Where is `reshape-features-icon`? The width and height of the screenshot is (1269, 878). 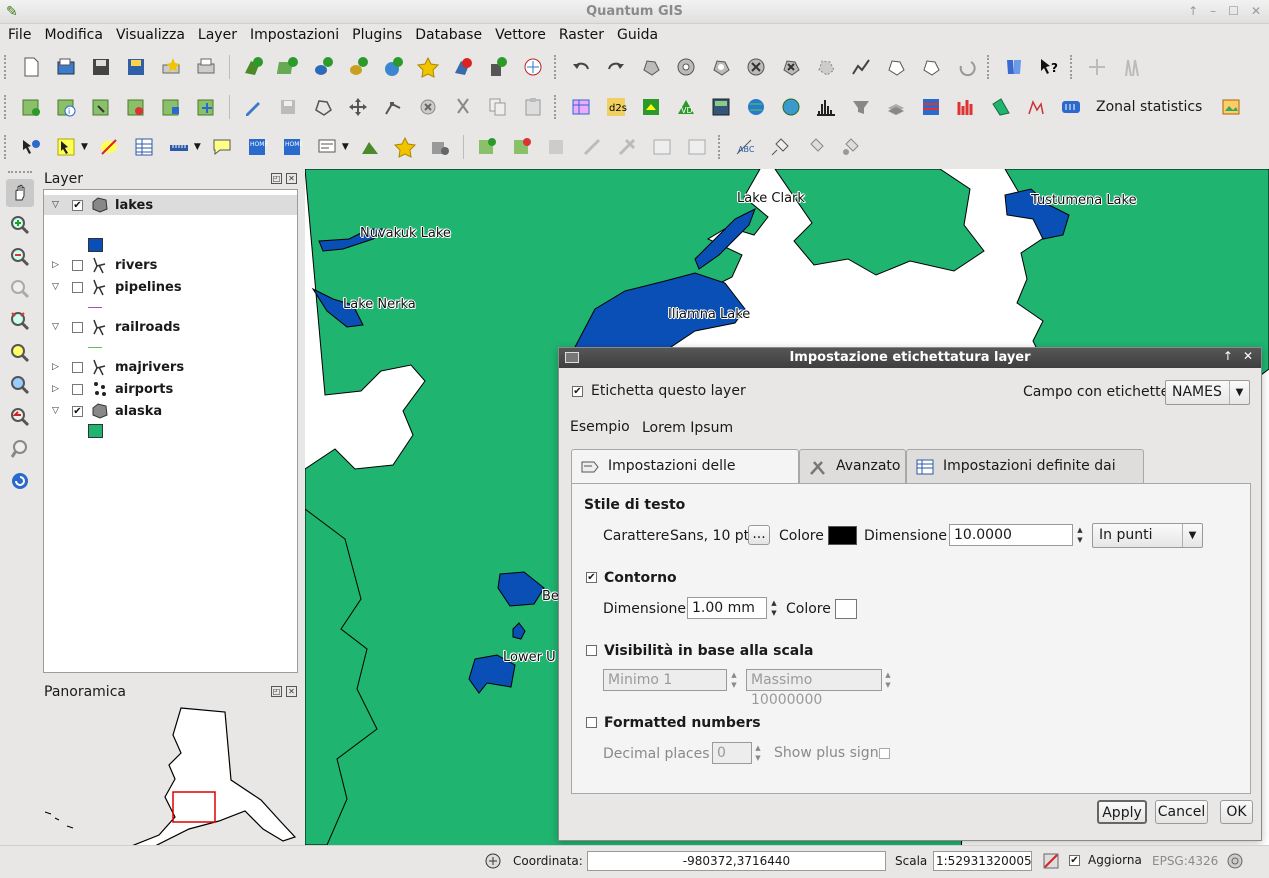 reshape-features-icon is located at coordinates (826, 67).